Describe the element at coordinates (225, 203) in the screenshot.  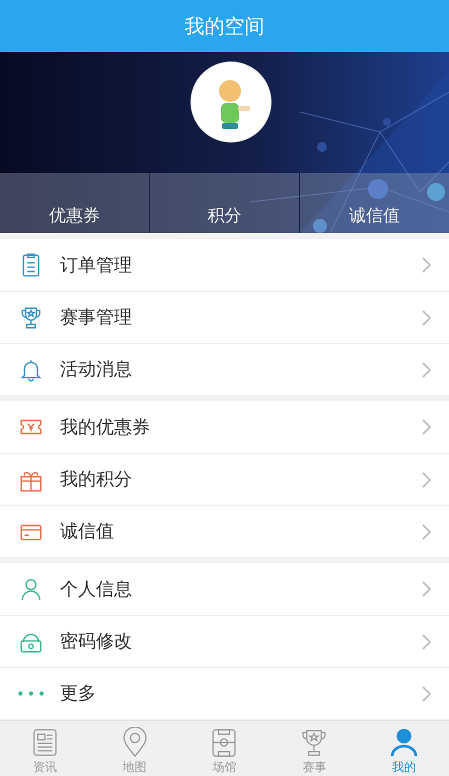
I see `stat-tab: 积分` at that location.